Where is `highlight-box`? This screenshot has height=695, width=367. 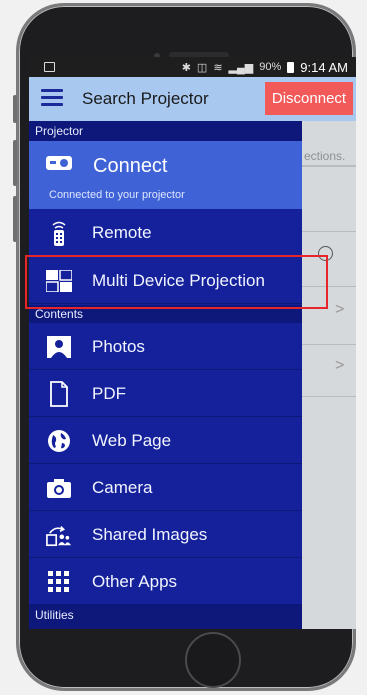
highlight-box is located at coordinates (176, 282).